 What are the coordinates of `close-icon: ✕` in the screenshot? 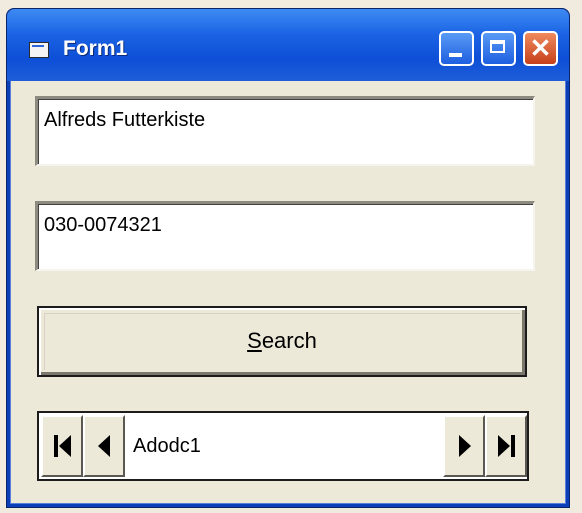 It's located at (540, 48).